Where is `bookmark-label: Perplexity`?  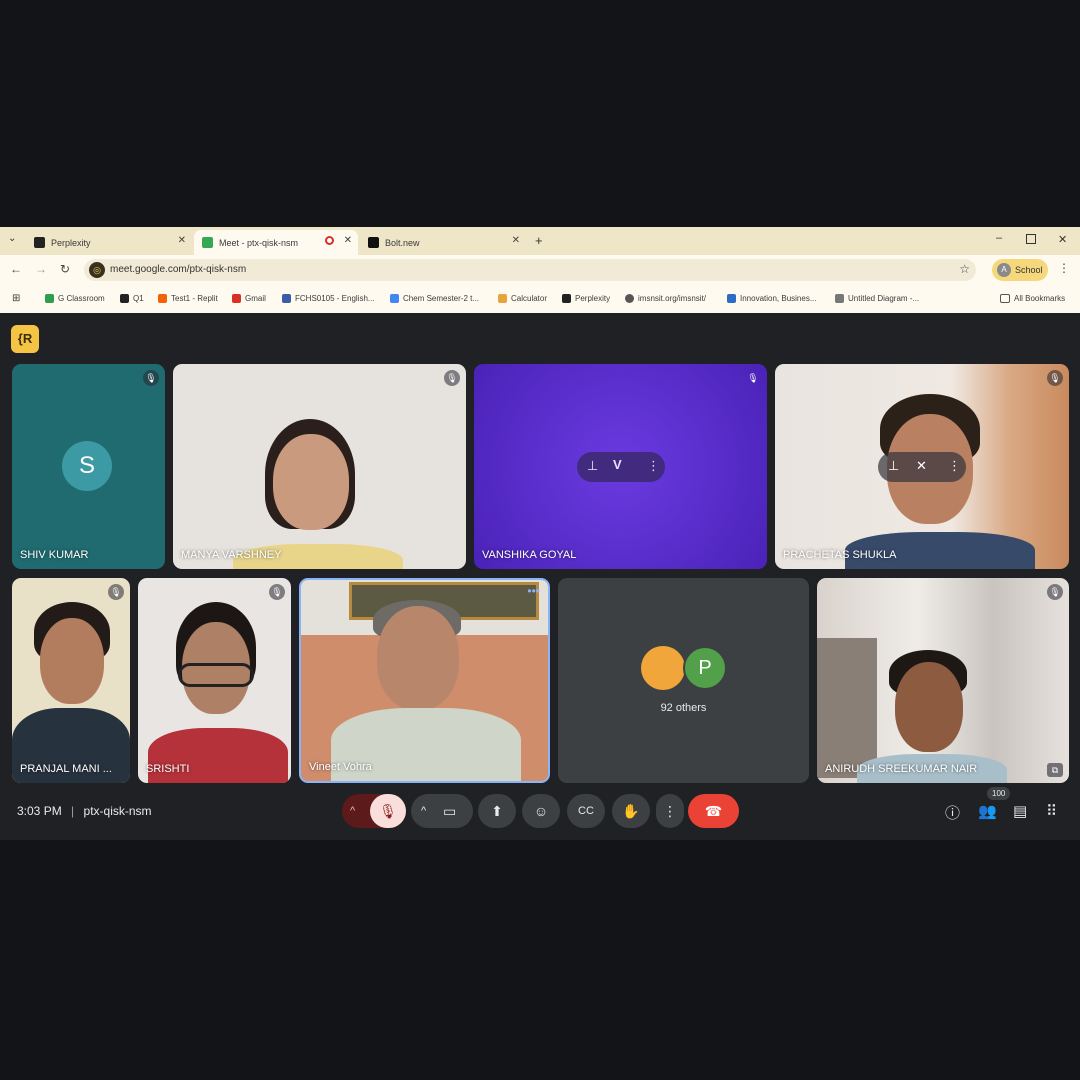 bookmark-label: Perplexity is located at coordinates (593, 298).